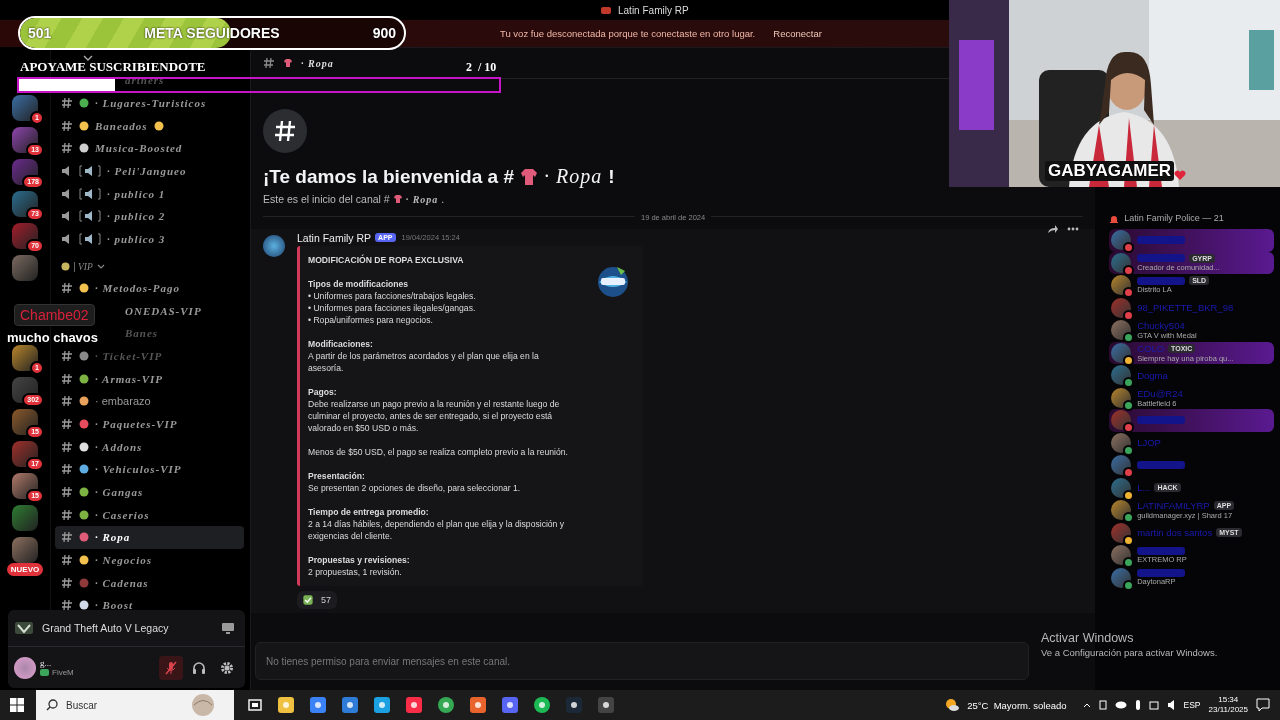 The image size is (1280, 720). I want to click on welcome-punctuation: !, so click(611, 176).